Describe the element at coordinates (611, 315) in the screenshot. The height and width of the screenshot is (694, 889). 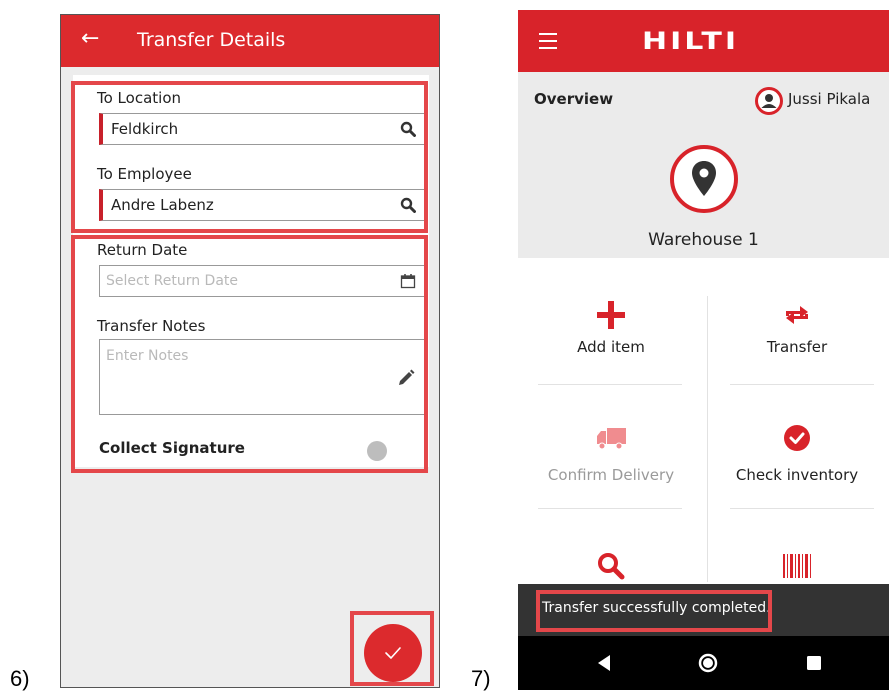
I see `plus-icon` at that location.